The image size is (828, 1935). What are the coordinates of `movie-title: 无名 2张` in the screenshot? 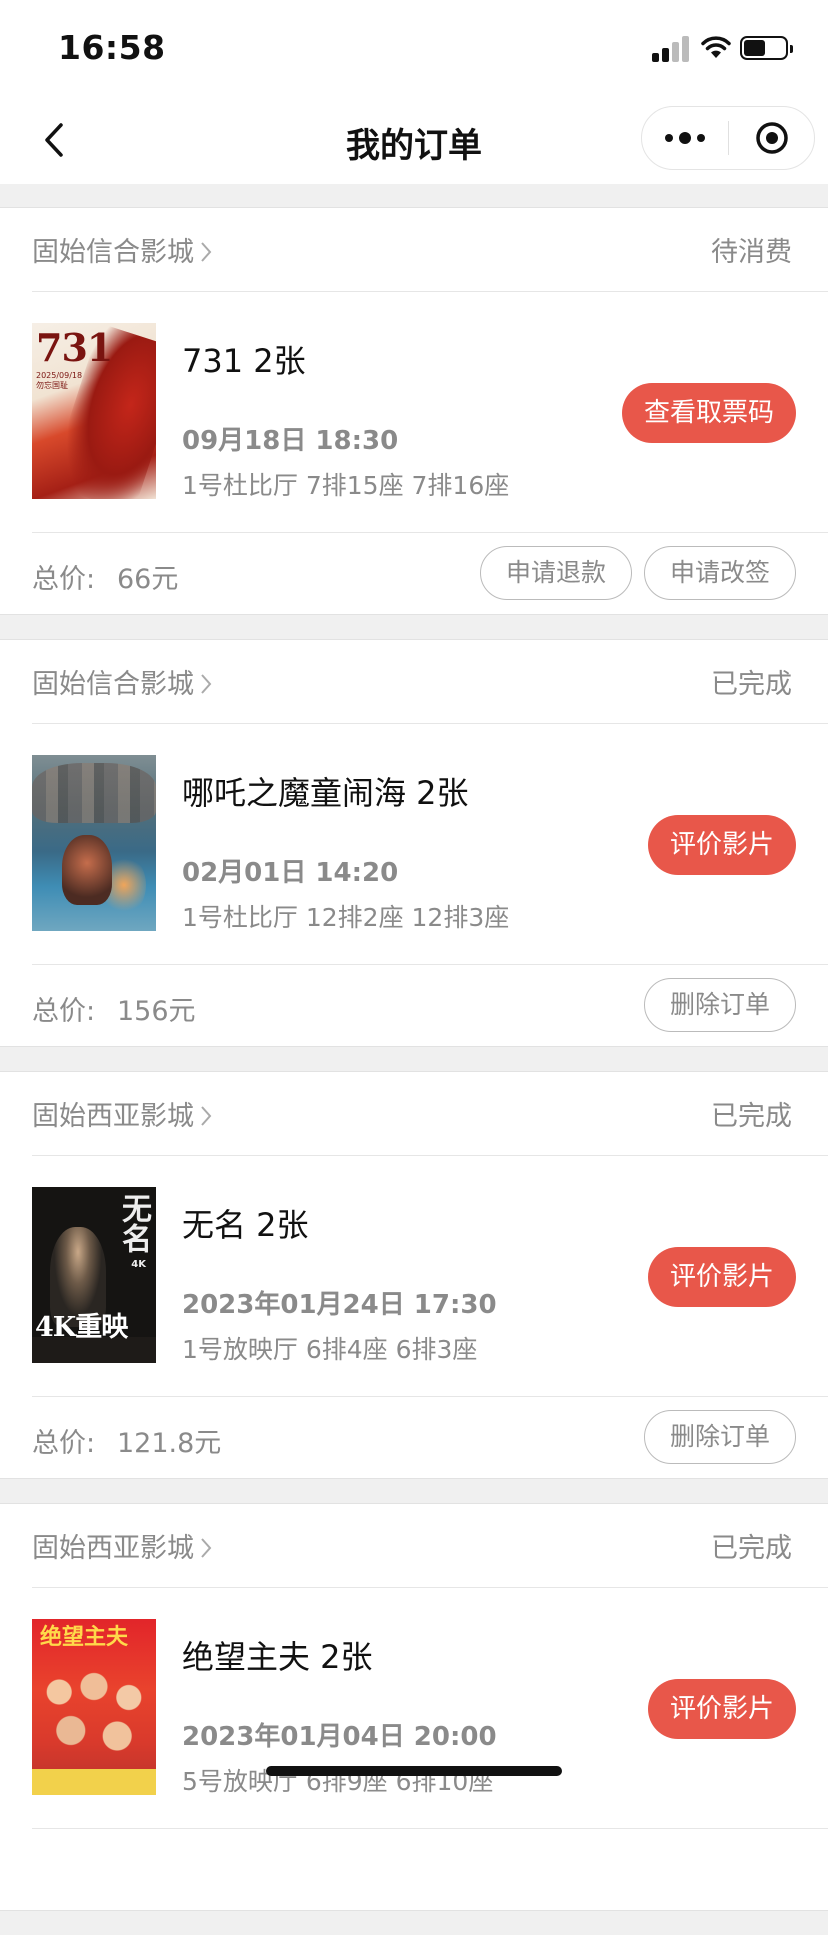 It's located at (245, 1225).